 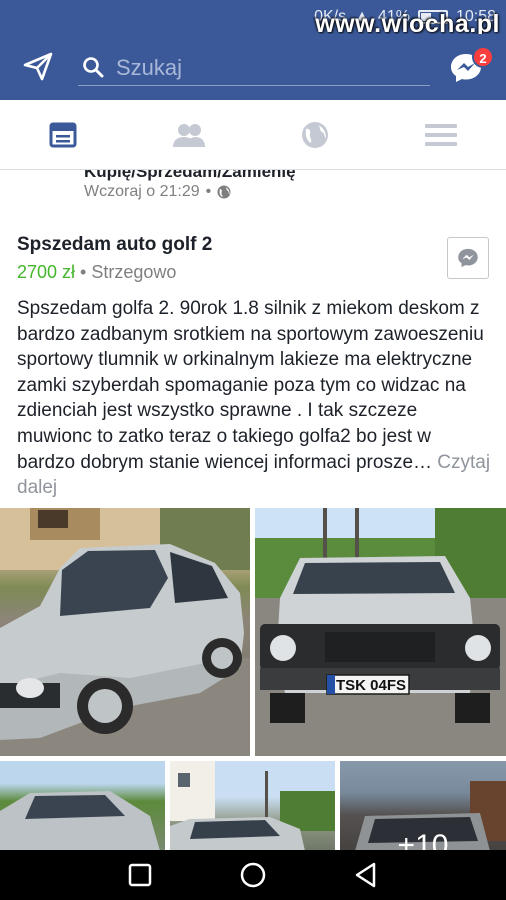 I want to click on globe-icon, so click(x=315, y=135).